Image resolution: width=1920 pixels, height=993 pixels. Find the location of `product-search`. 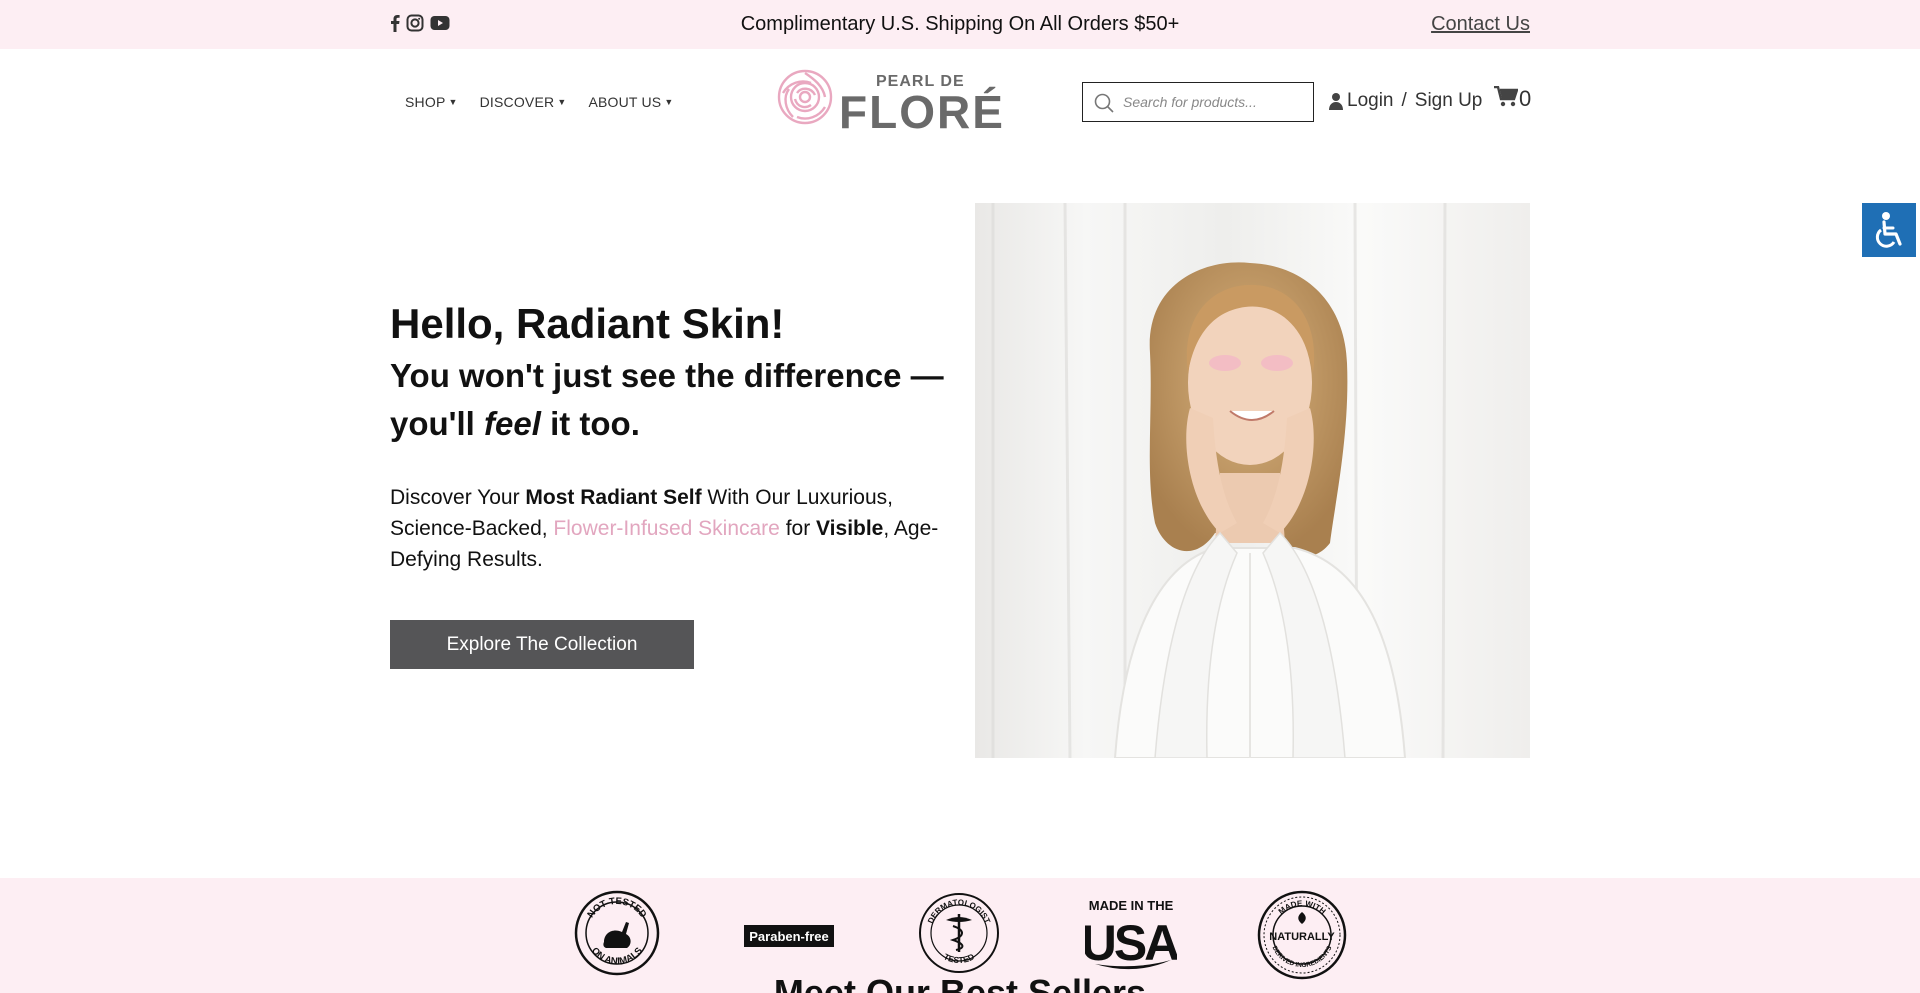

product-search is located at coordinates (1198, 102).